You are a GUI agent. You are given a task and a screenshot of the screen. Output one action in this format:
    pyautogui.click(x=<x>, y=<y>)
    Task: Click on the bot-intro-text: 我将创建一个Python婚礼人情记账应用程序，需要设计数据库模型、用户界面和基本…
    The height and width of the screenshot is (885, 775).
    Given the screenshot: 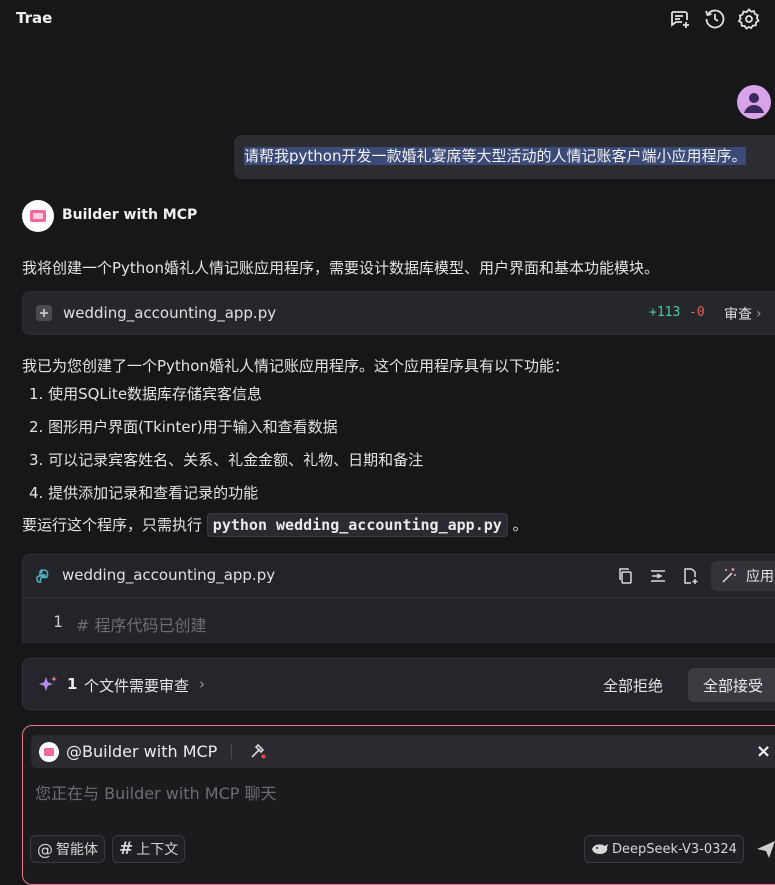 What is the action you would take?
    pyautogui.click(x=340, y=268)
    